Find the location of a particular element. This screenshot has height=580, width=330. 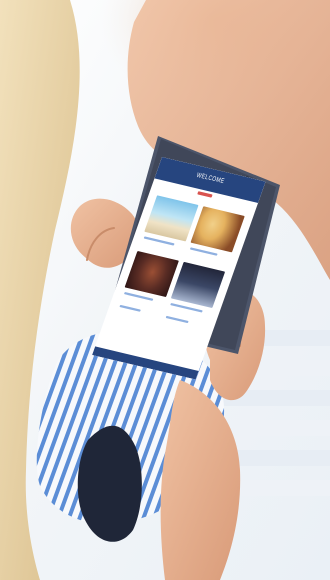

shirt-shadow is located at coordinates (109, 483).